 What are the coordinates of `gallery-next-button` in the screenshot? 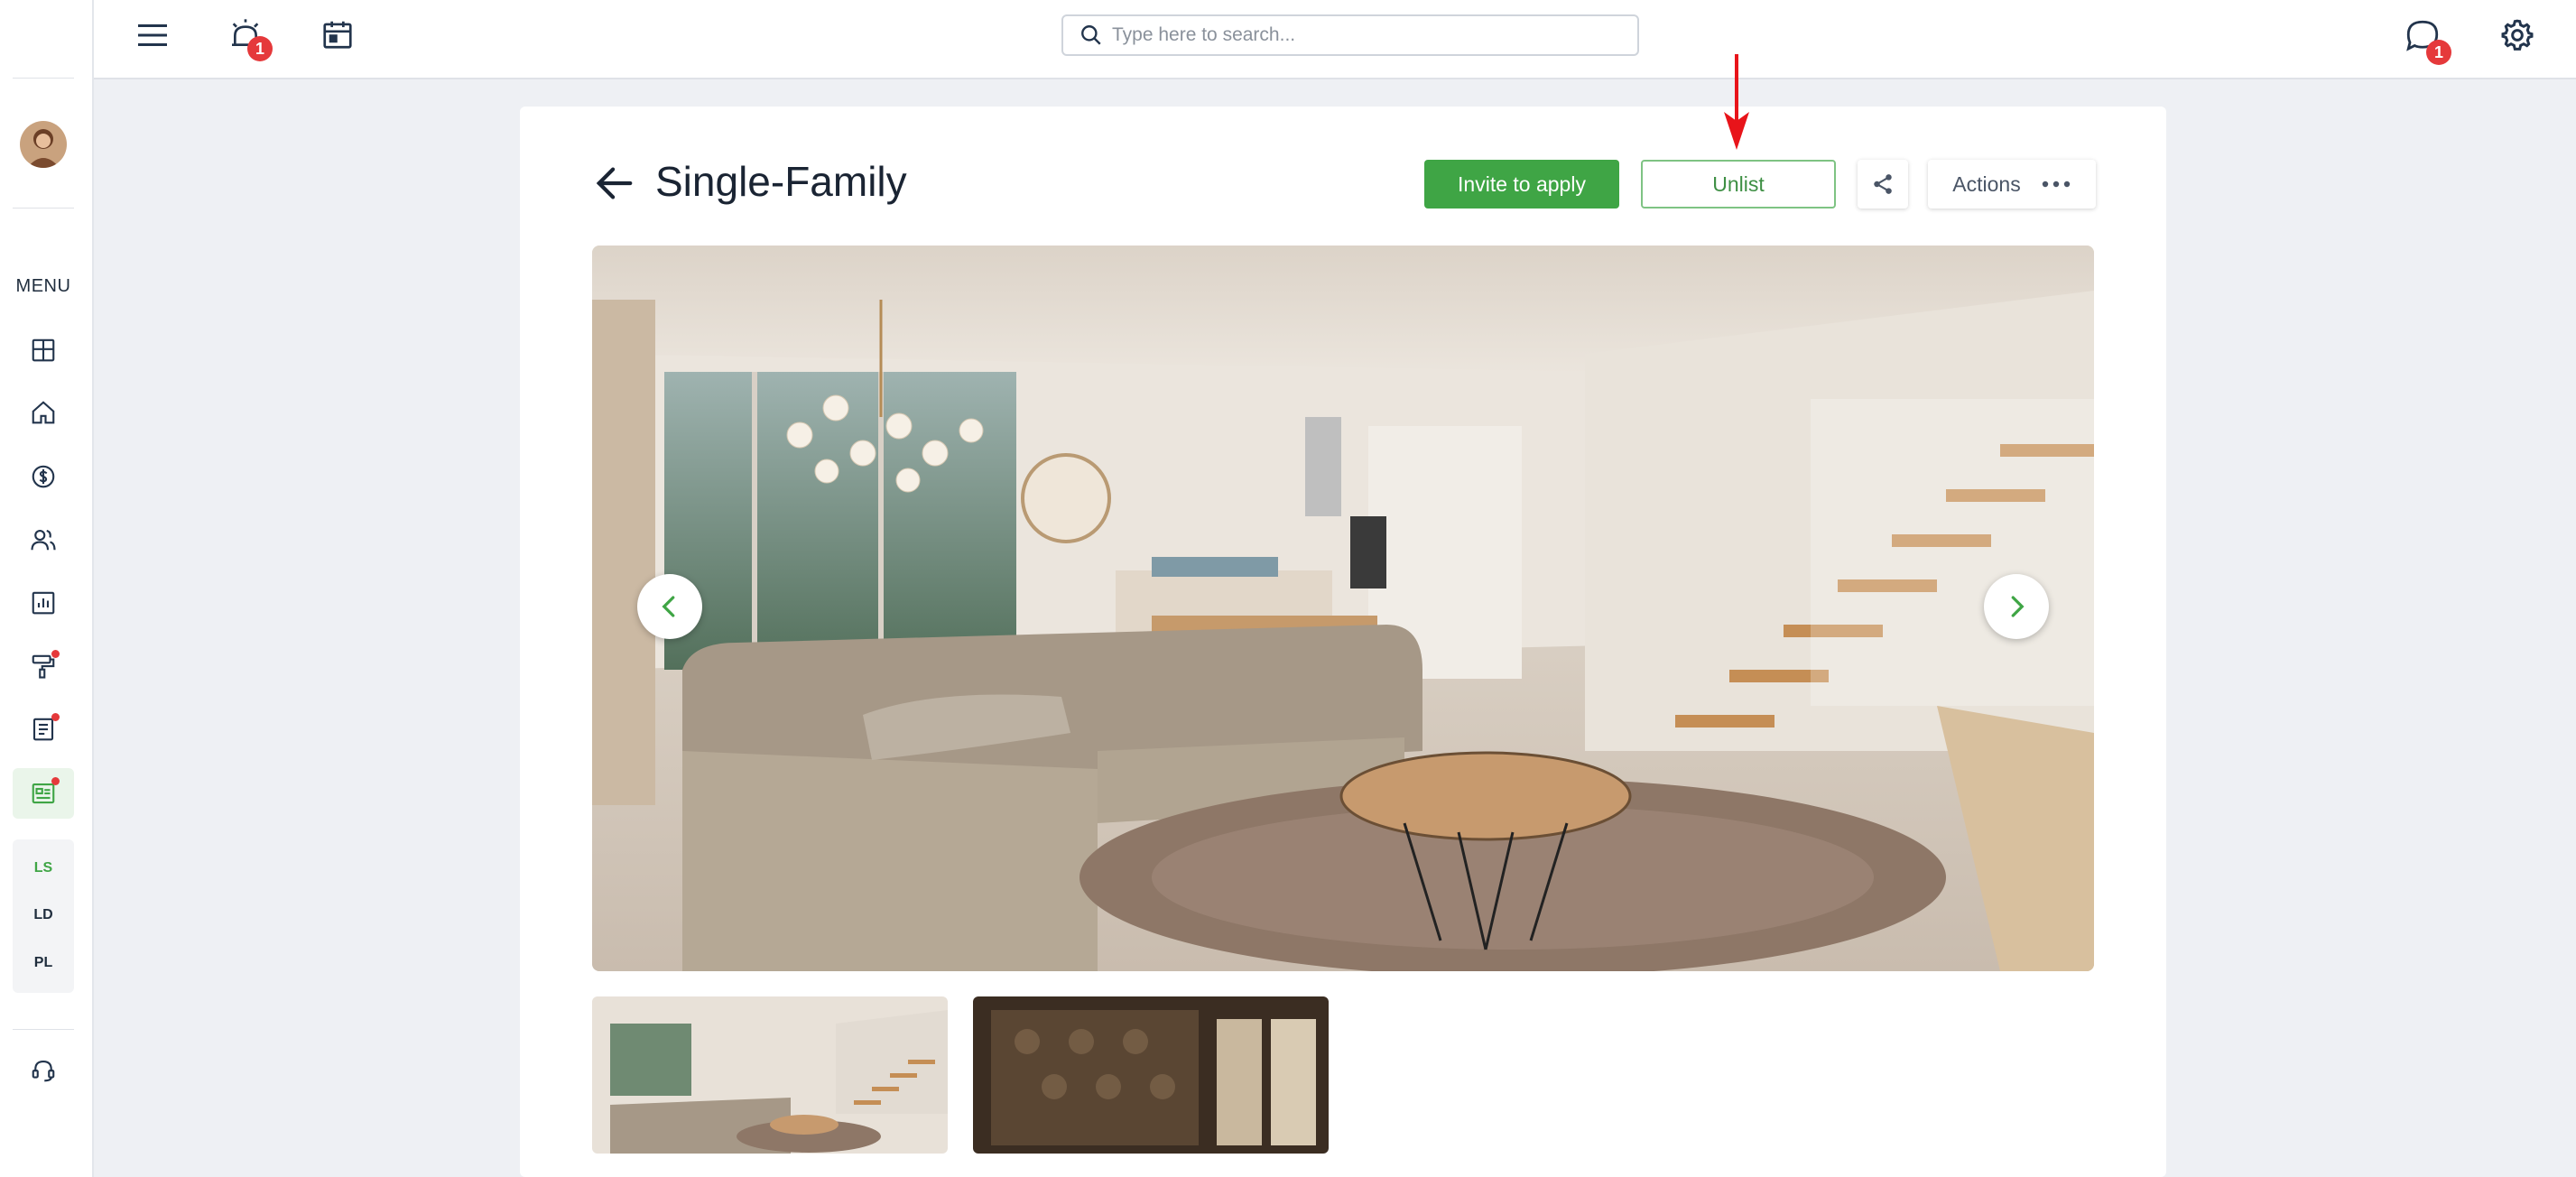 It's located at (2017, 606).